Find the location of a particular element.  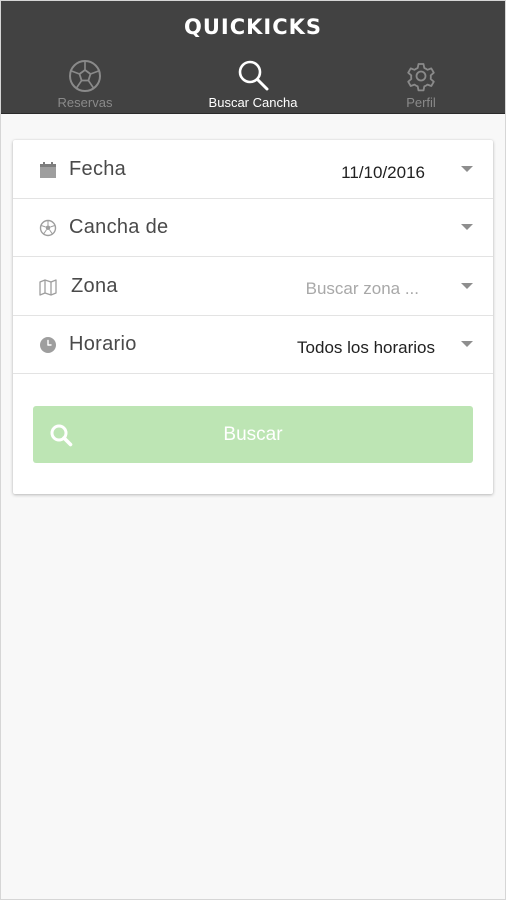

horario-value: Todos los horarios is located at coordinates (366, 347).